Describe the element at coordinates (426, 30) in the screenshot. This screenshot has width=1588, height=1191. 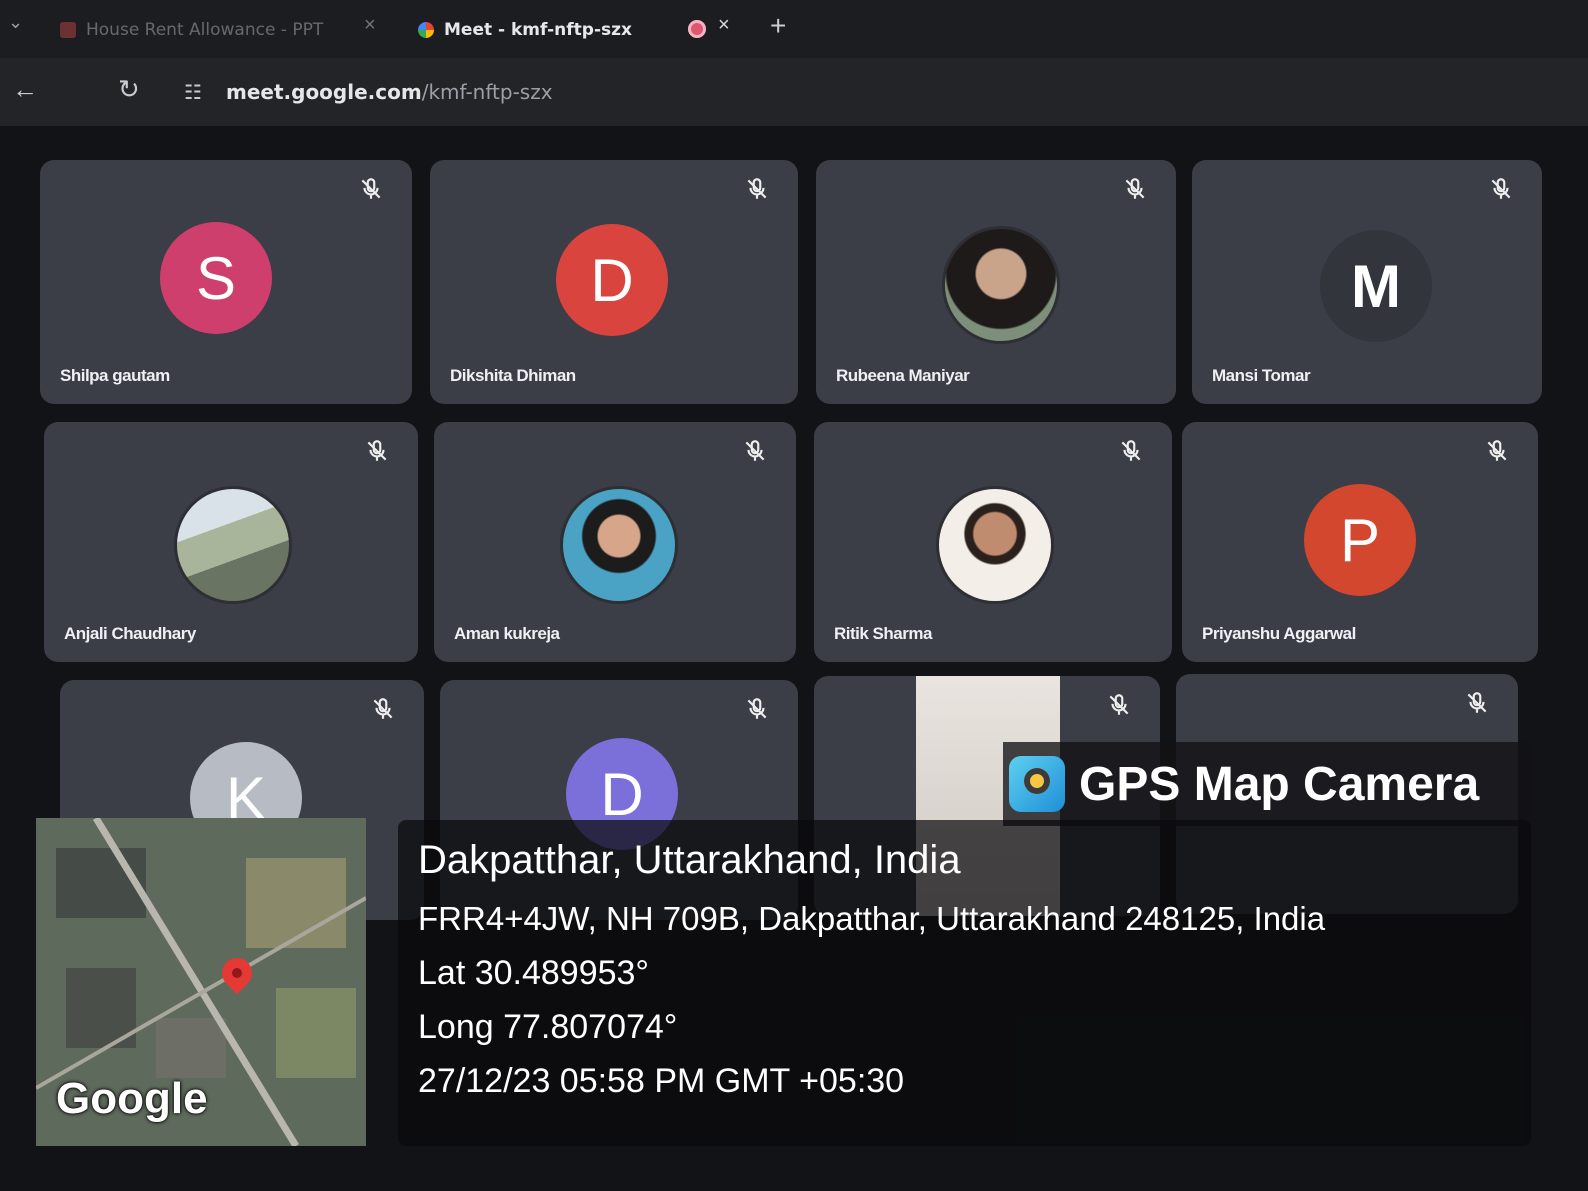
I see `meet-favicon-icon` at that location.